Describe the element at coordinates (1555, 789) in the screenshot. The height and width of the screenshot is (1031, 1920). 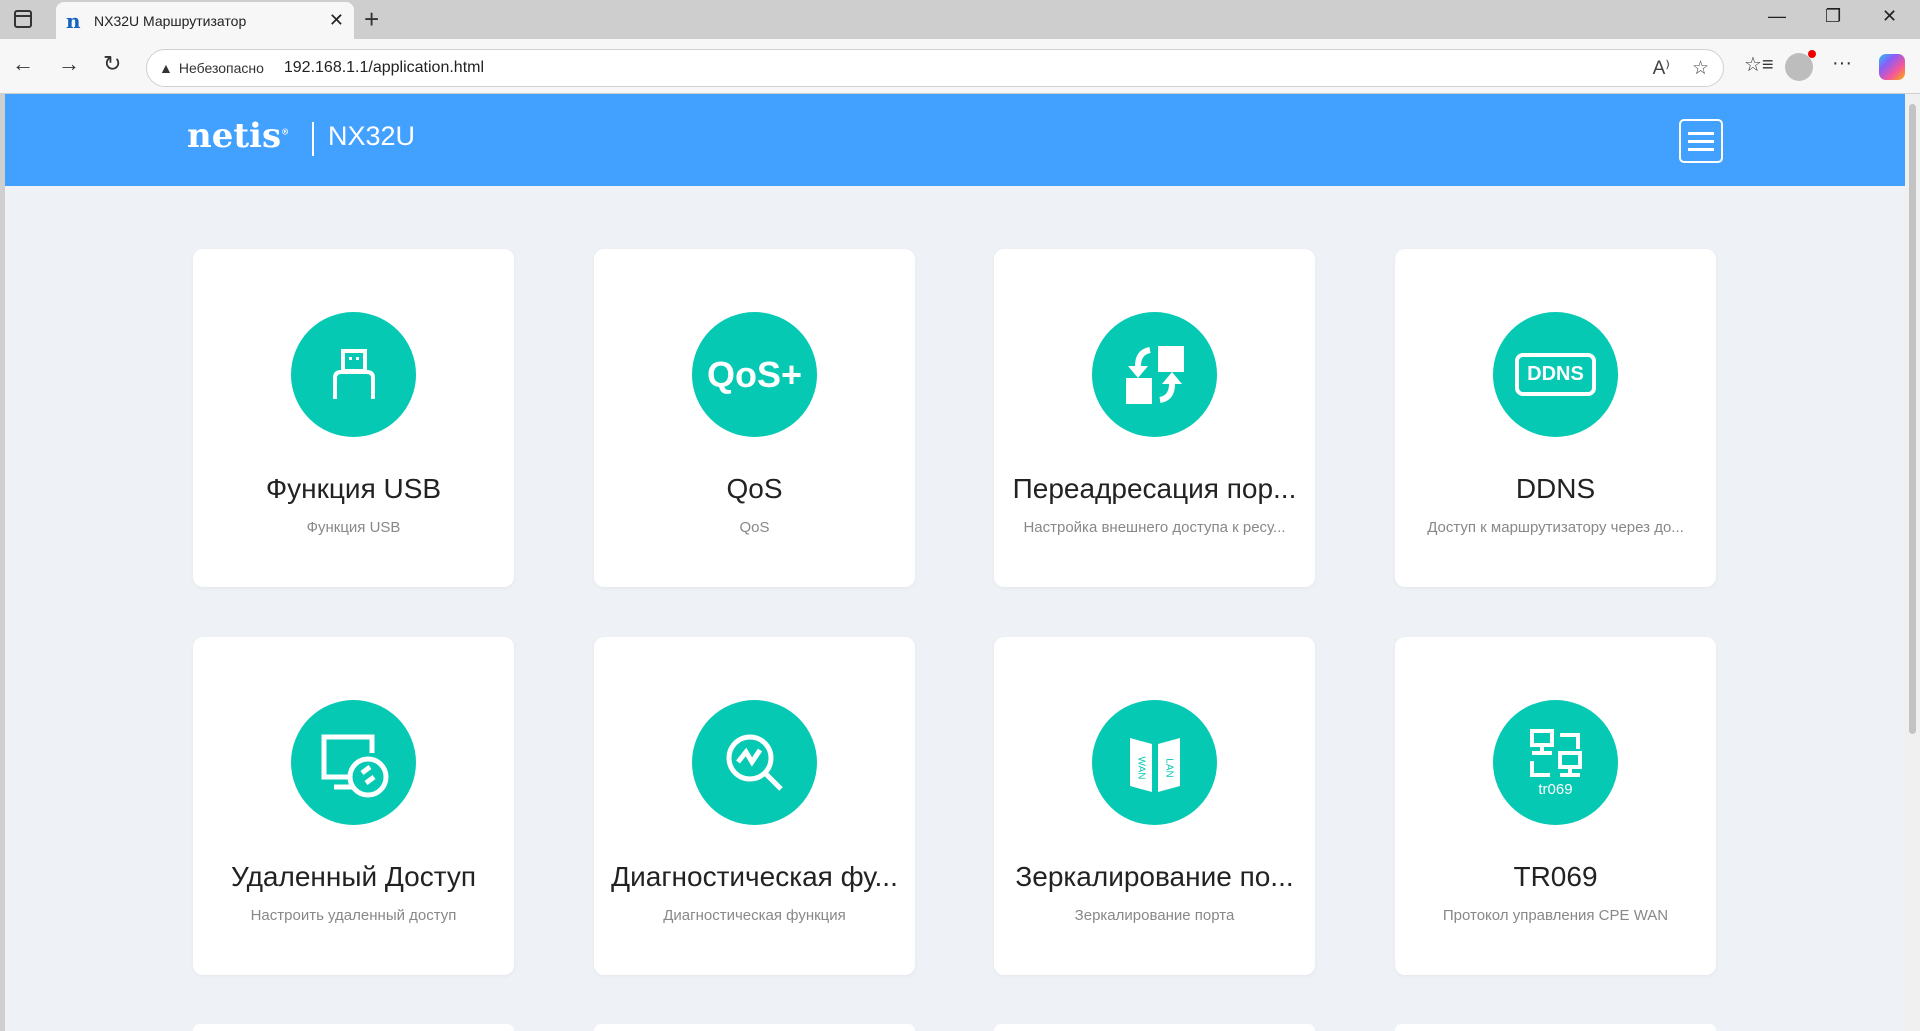
I see `tr069-icon-text: tr069` at that location.